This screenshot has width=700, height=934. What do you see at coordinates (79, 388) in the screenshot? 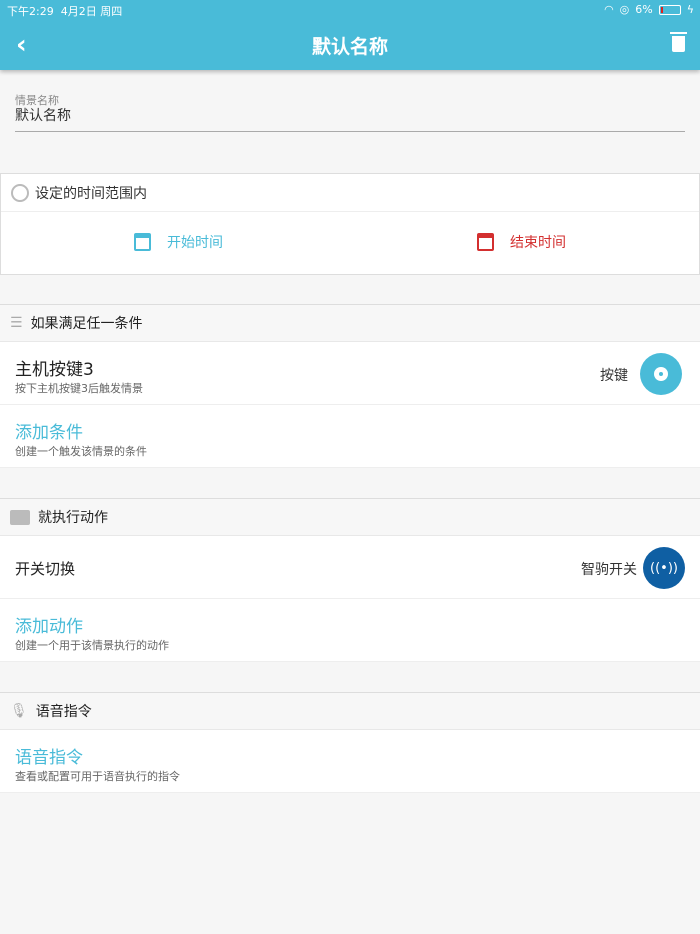
I see `condition-subtitle: 按下主机按键3后触发情景` at bounding box center [79, 388].